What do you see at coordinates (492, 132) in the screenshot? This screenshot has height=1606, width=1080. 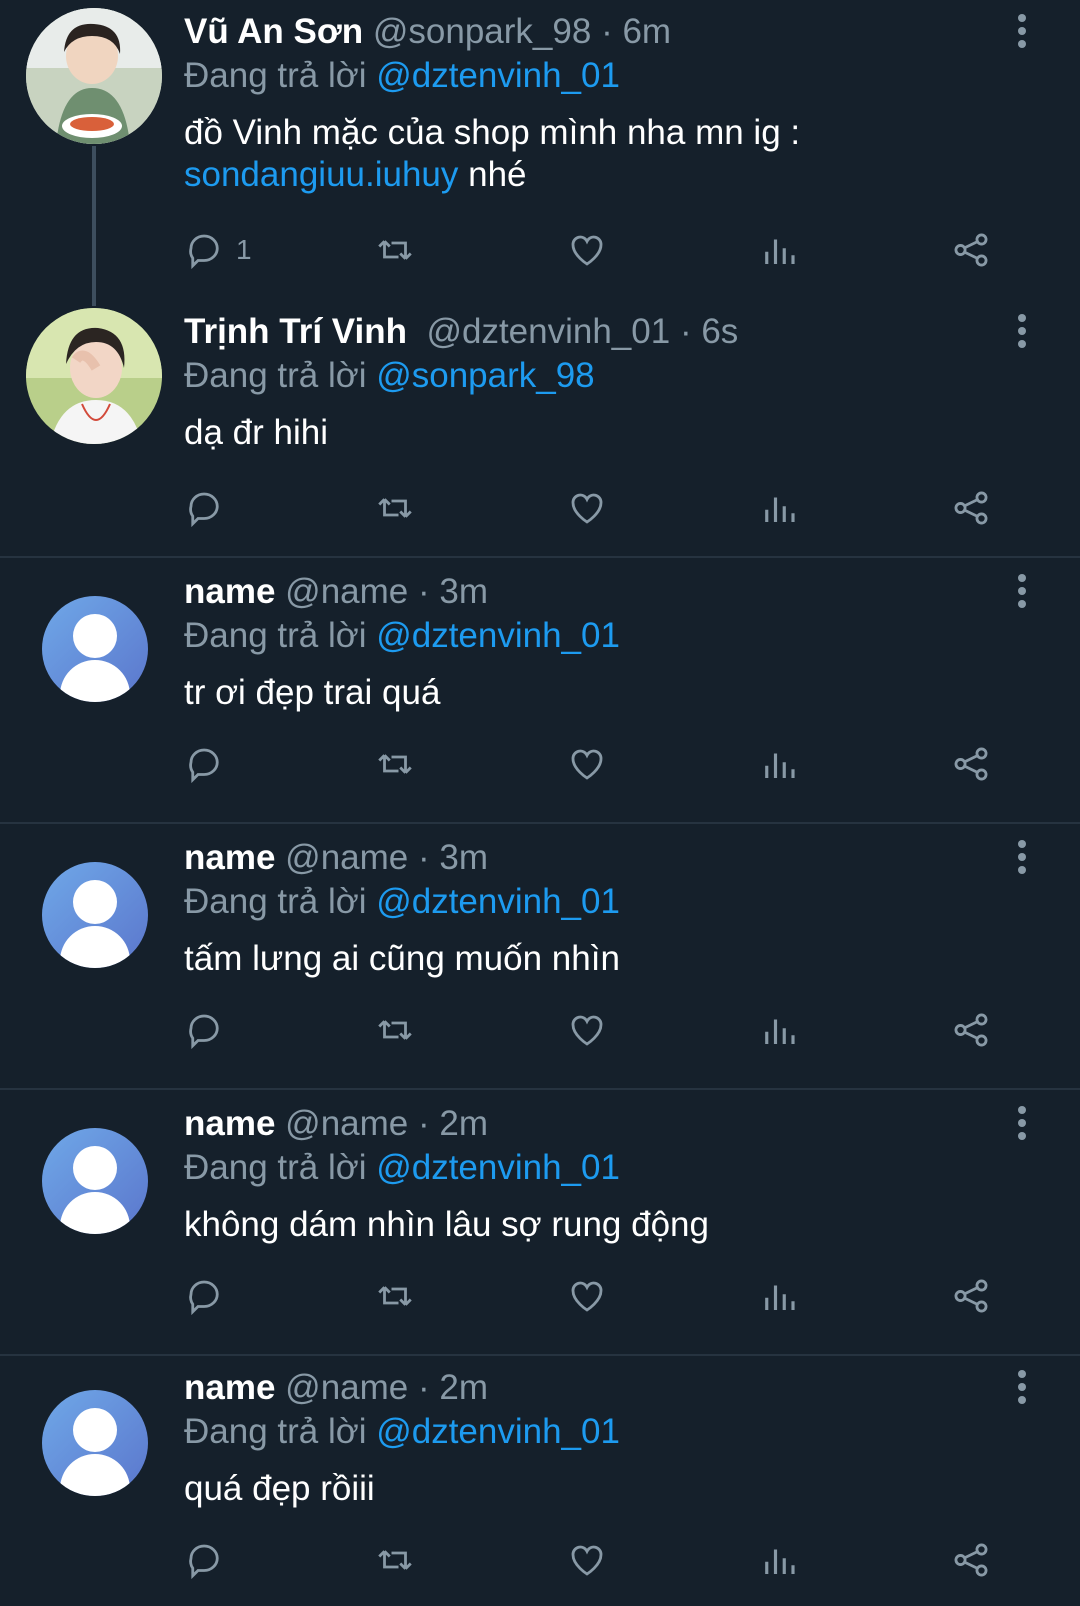 I see `tweet-text-main: đồ Vinh mặc của shop mình nha mn ig :` at bounding box center [492, 132].